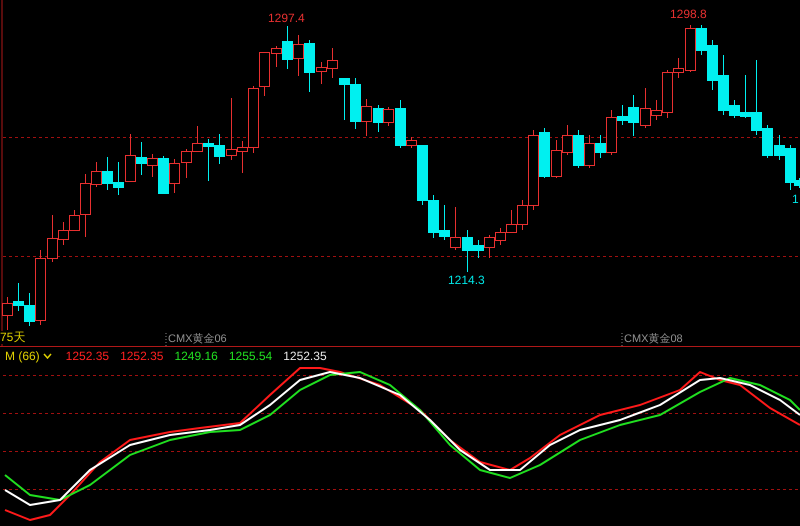 This screenshot has width=800, height=526. Describe the element at coordinates (688, 14) in the screenshot. I see `price-label: 1298.8` at that location.